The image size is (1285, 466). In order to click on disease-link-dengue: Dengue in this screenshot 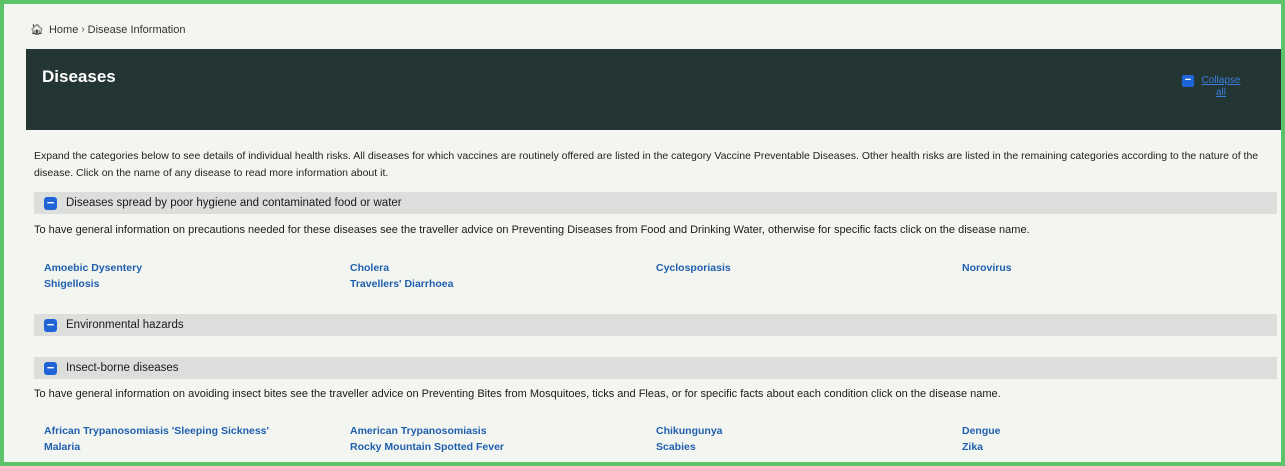, I will do `click(1113, 431)`.